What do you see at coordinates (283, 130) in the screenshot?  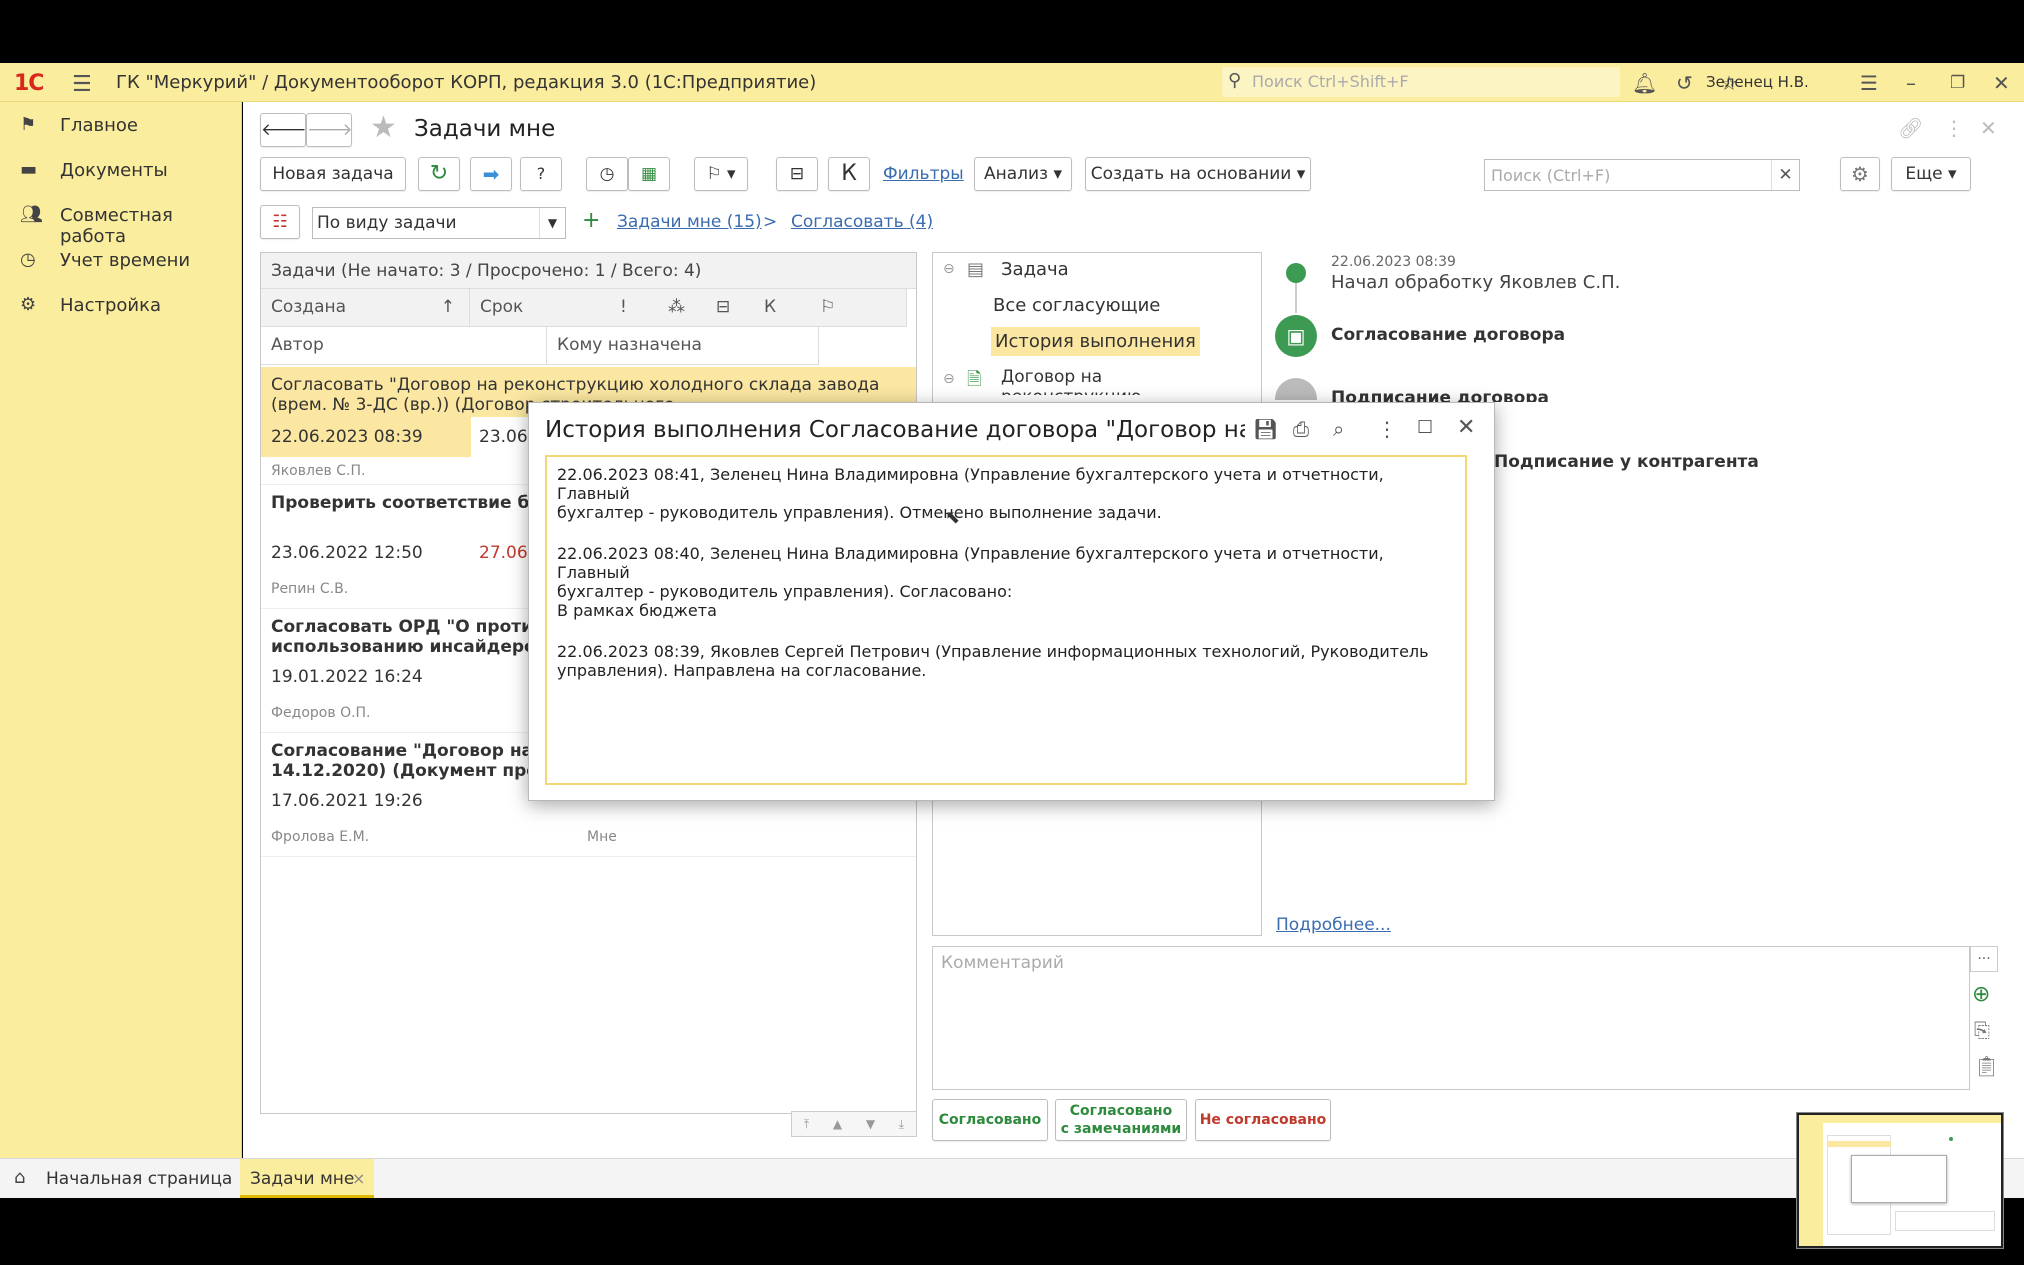 I see `back-button: 🡐` at bounding box center [283, 130].